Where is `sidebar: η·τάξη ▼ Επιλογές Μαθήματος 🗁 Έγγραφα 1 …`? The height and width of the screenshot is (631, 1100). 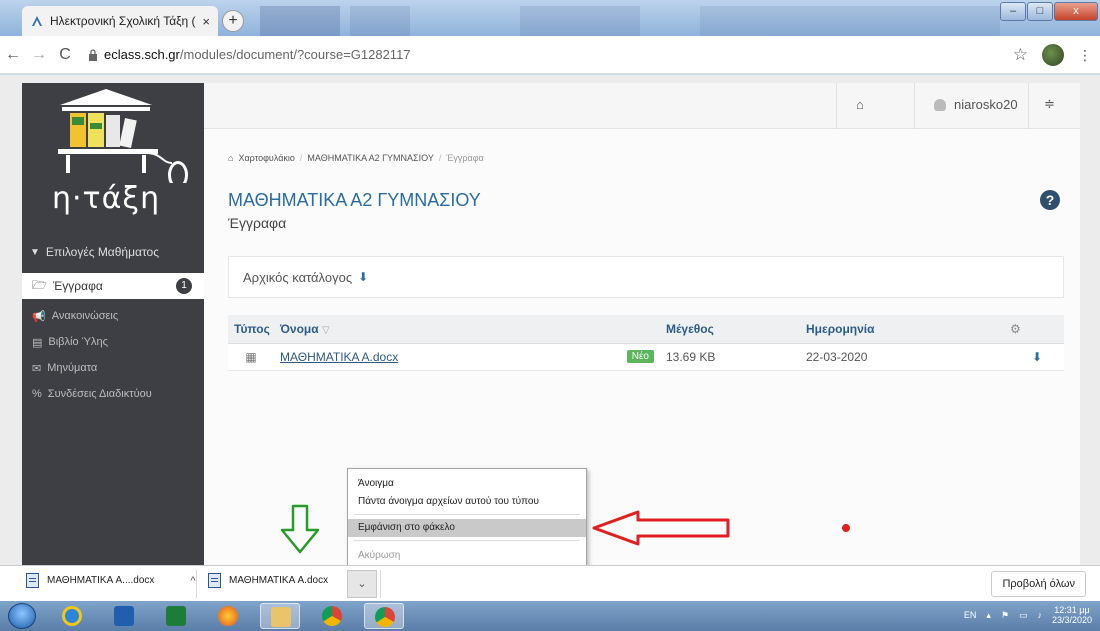
sidebar: η·τάξη ▼ Επιλογές Μαθήματος 🗁 Έγγραφα 1 … is located at coordinates (113, 324).